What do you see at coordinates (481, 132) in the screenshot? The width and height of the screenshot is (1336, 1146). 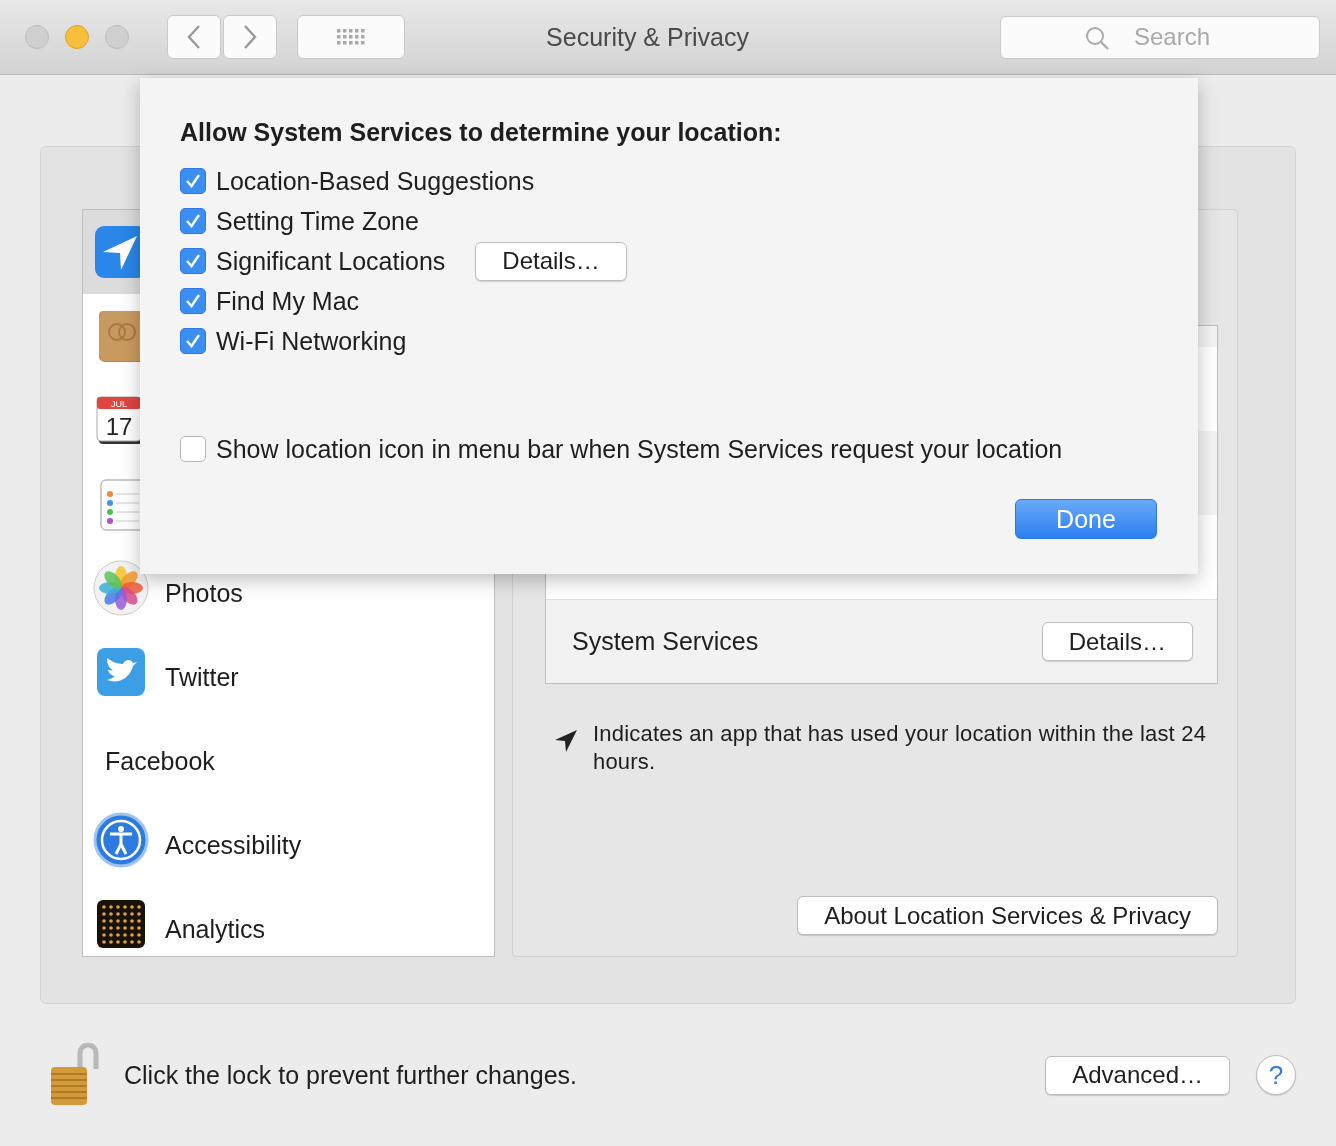 I see `sheet-heading: Allow System Services to determine your location:` at bounding box center [481, 132].